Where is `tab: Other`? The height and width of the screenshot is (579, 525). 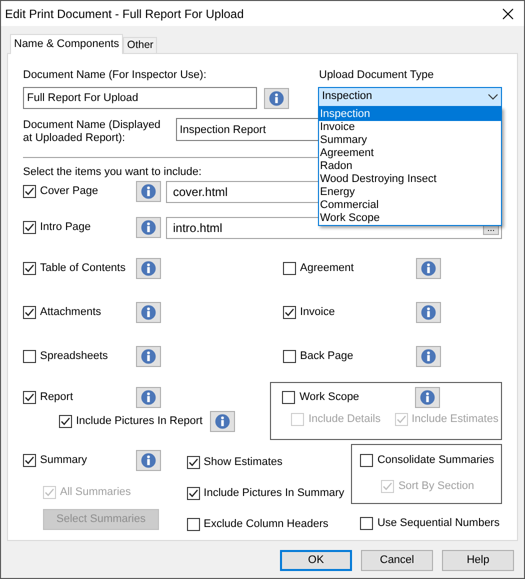 tab: Other is located at coordinates (140, 45).